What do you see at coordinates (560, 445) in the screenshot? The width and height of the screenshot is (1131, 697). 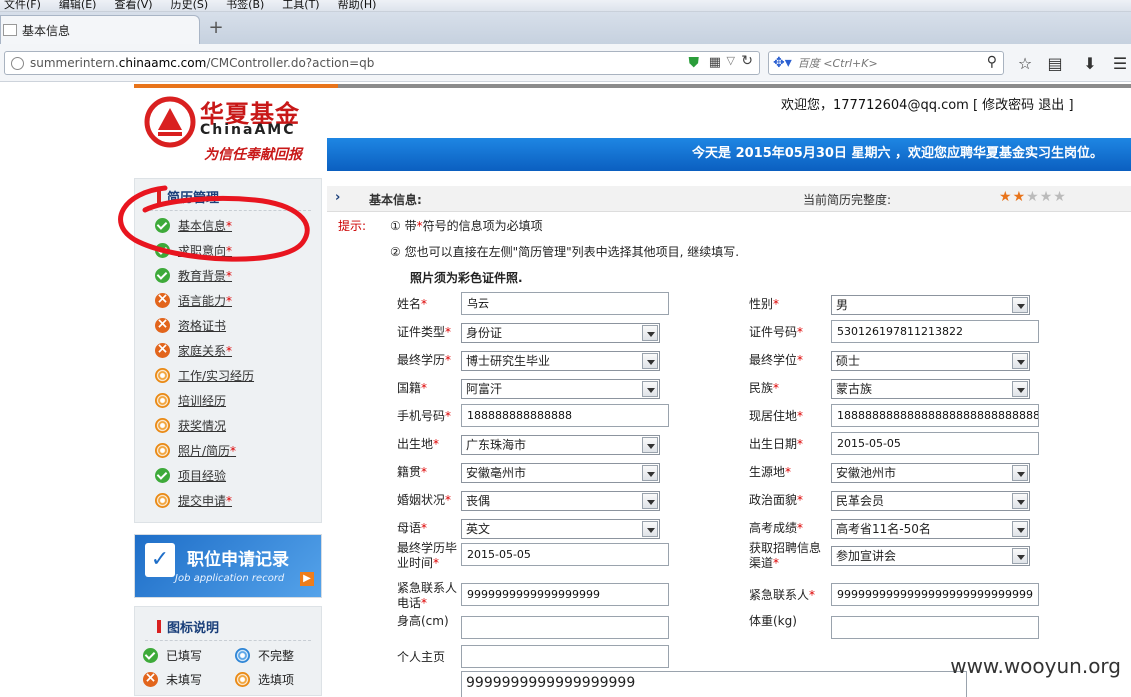 I see `select-L5: 广东珠海市` at bounding box center [560, 445].